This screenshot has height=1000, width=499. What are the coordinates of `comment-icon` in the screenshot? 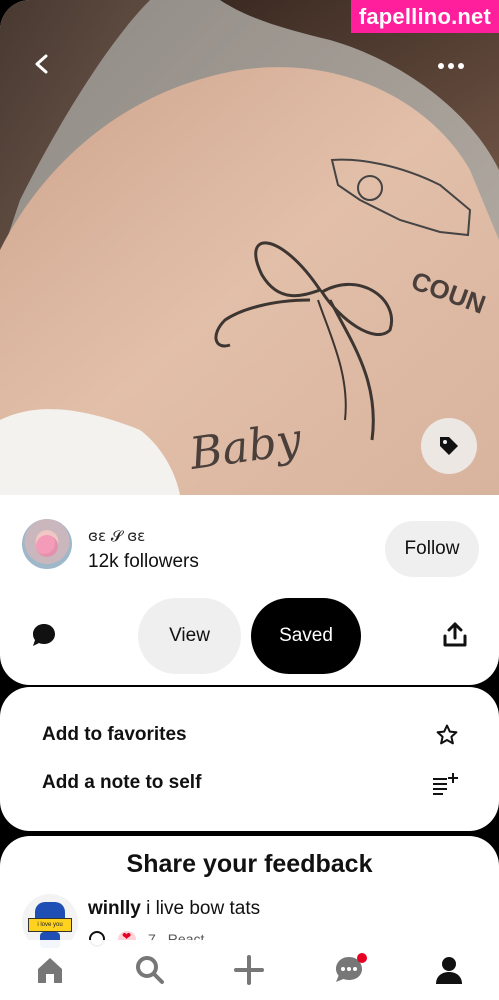 It's located at (44, 635).